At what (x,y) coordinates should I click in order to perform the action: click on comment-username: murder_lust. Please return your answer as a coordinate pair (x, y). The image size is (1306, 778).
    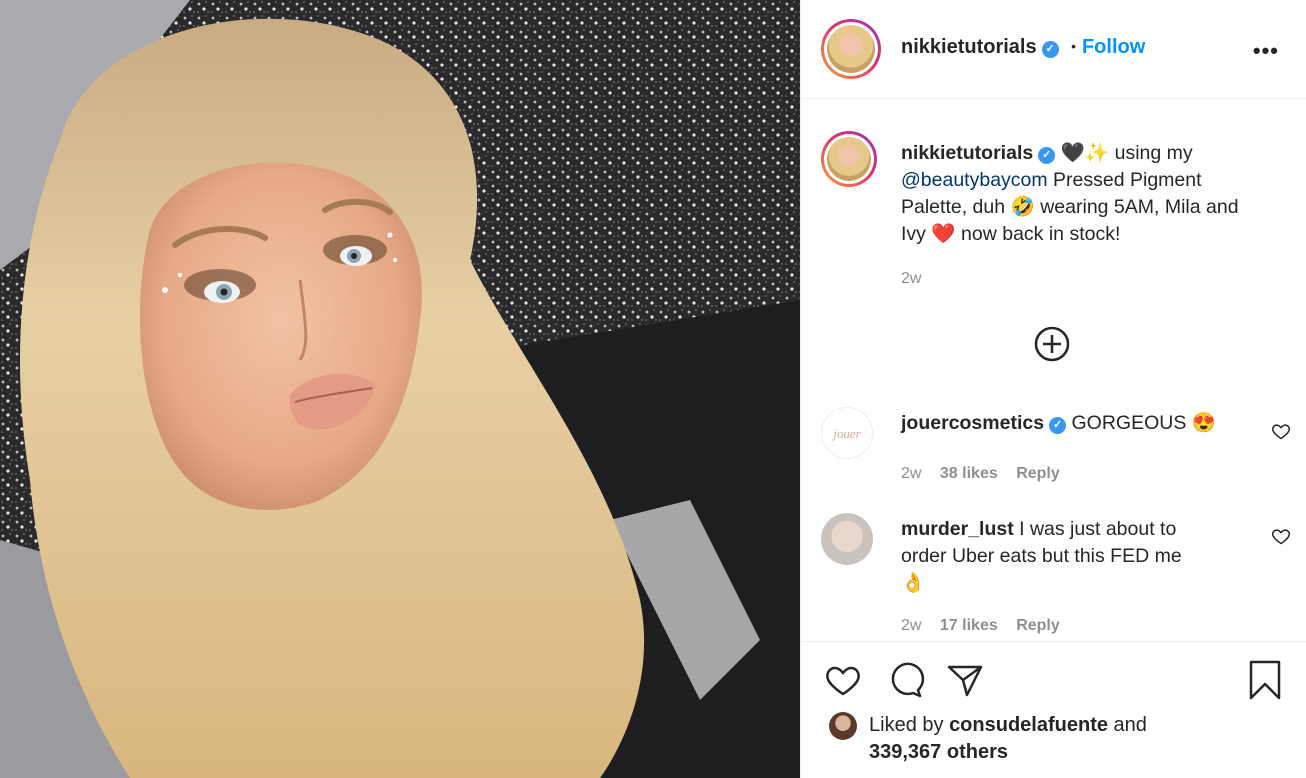
    Looking at the image, I should click on (957, 529).